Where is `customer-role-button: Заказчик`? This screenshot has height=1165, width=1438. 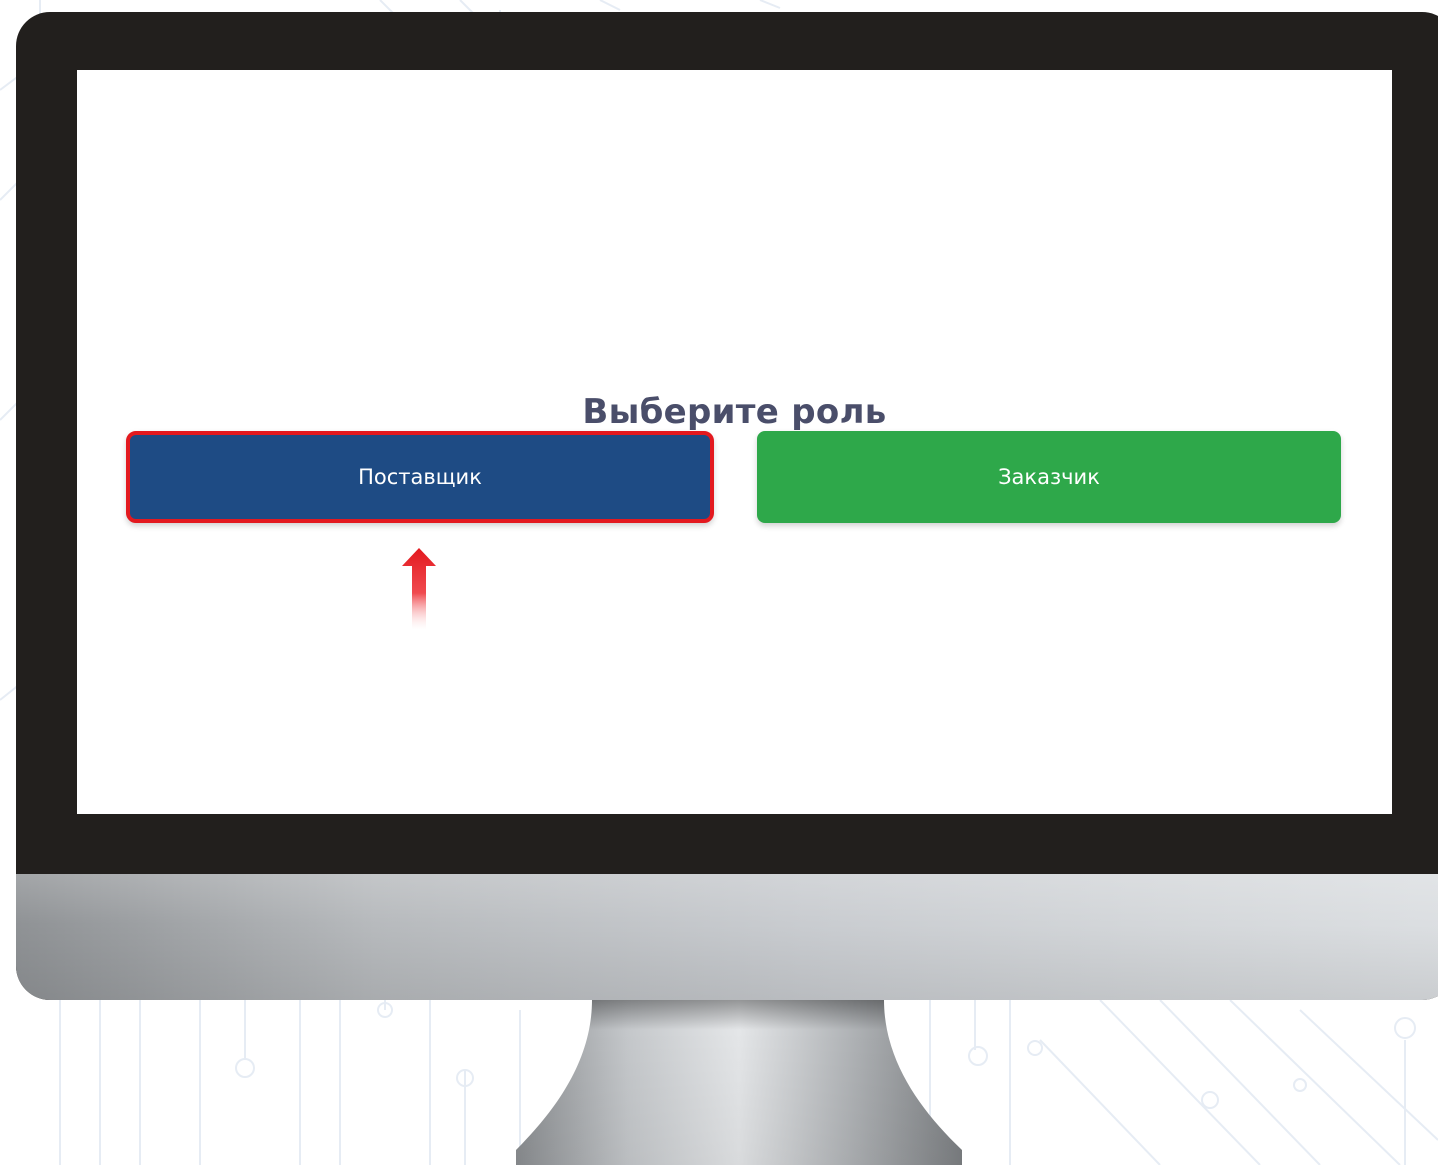
customer-role-button: Заказчик is located at coordinates (1049, 477).